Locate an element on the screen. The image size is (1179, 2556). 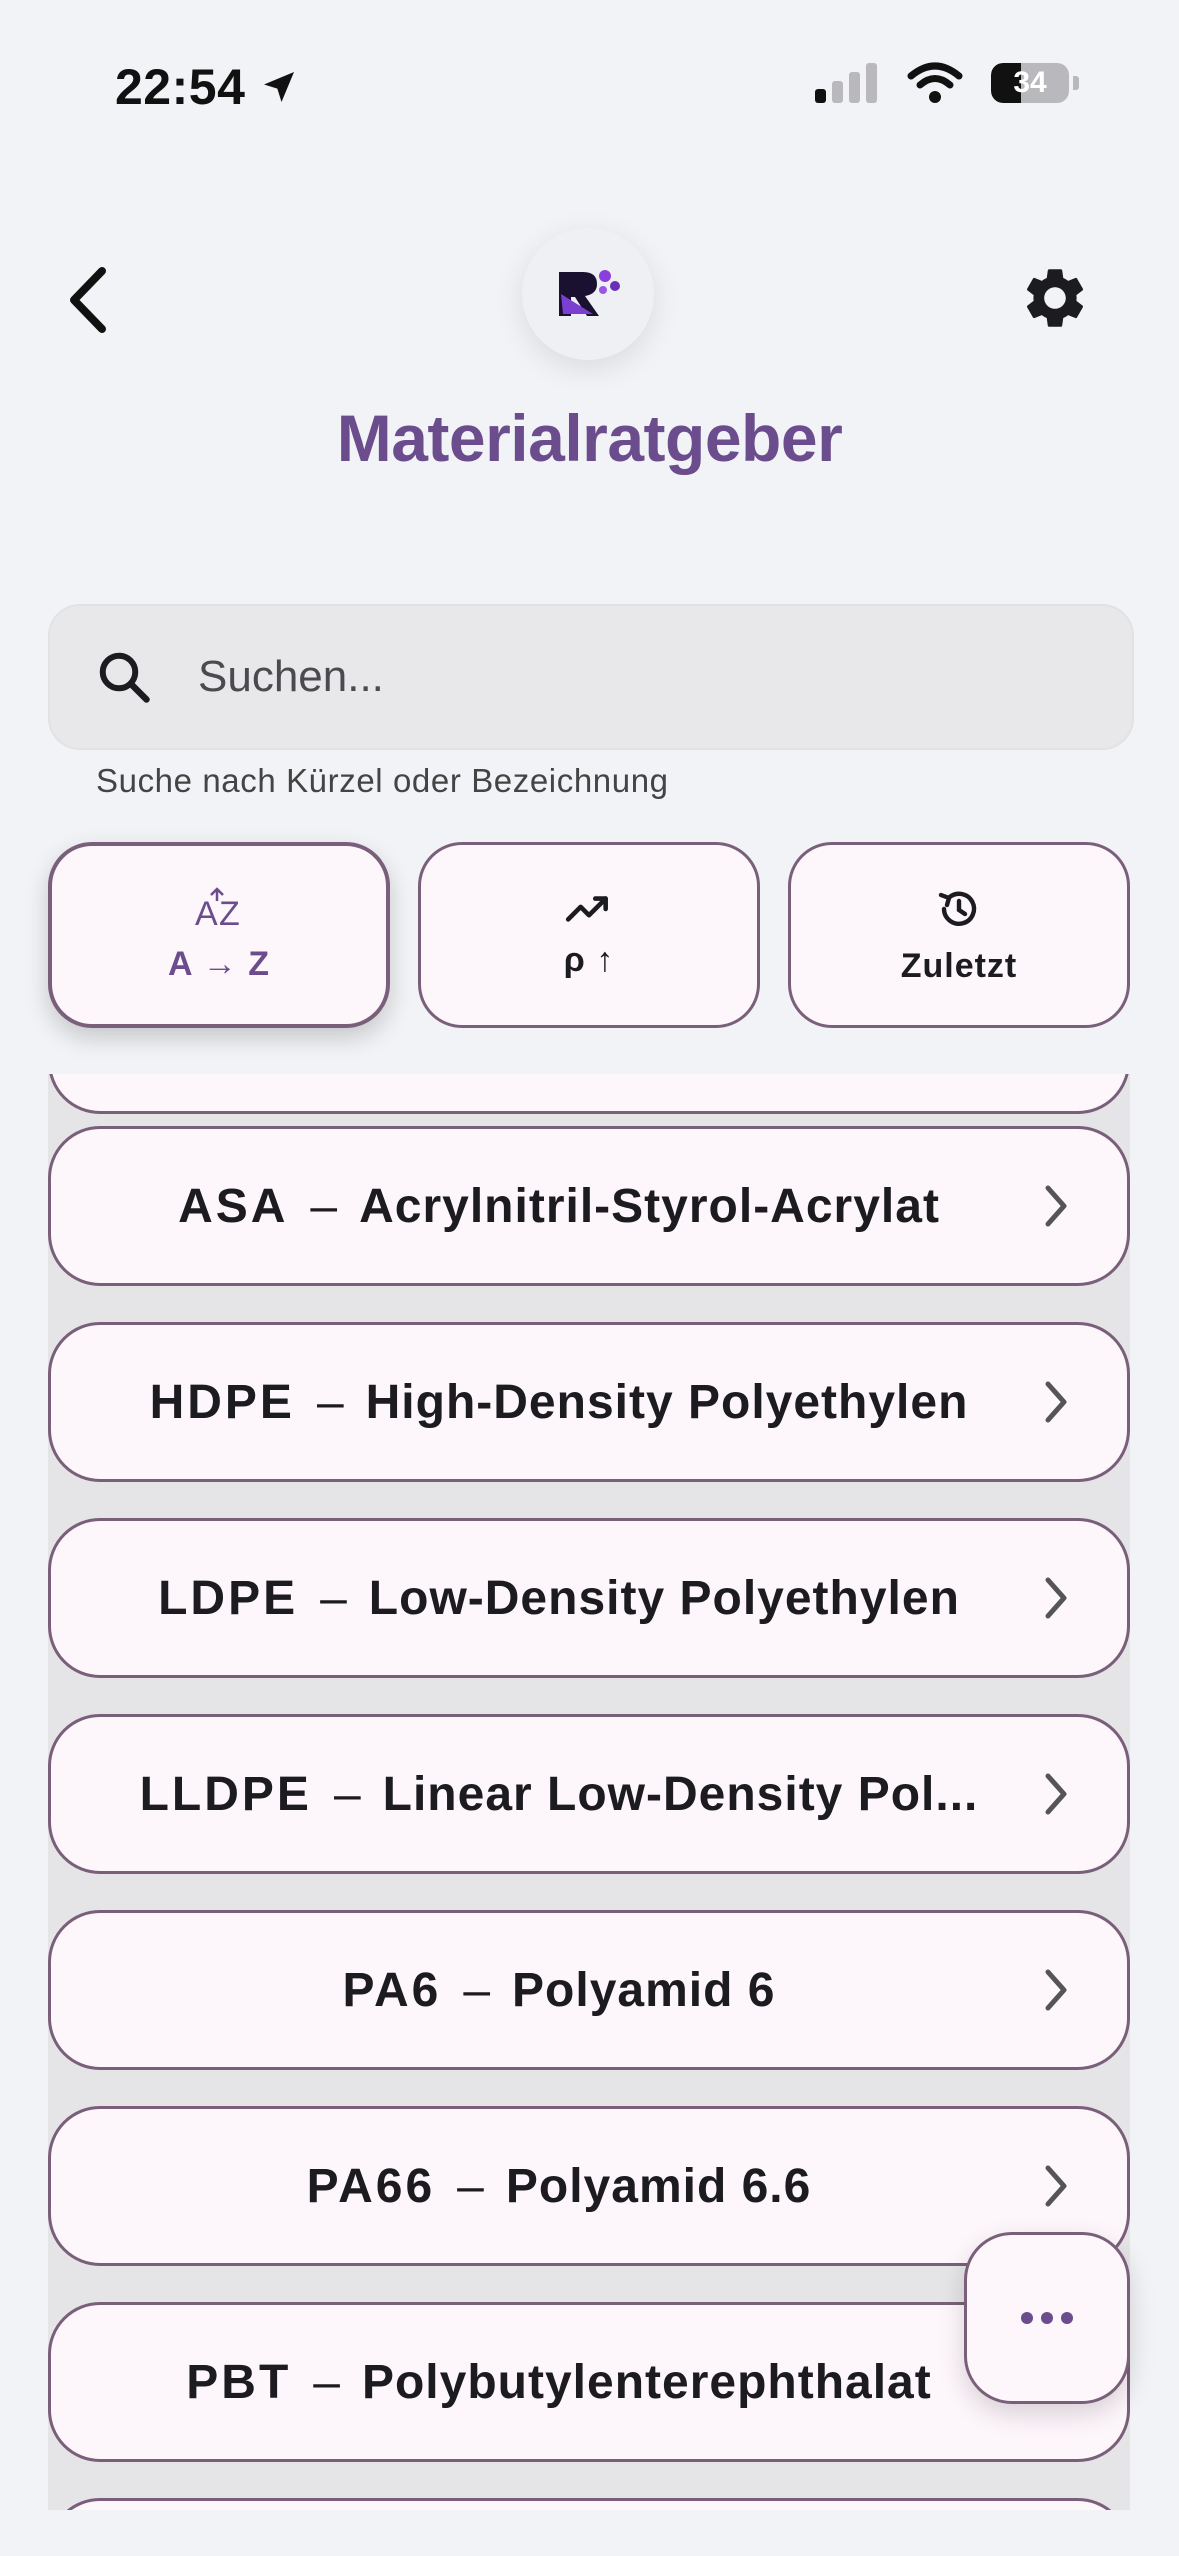
battery-level: 34 is located at coordinates (1030, 82).